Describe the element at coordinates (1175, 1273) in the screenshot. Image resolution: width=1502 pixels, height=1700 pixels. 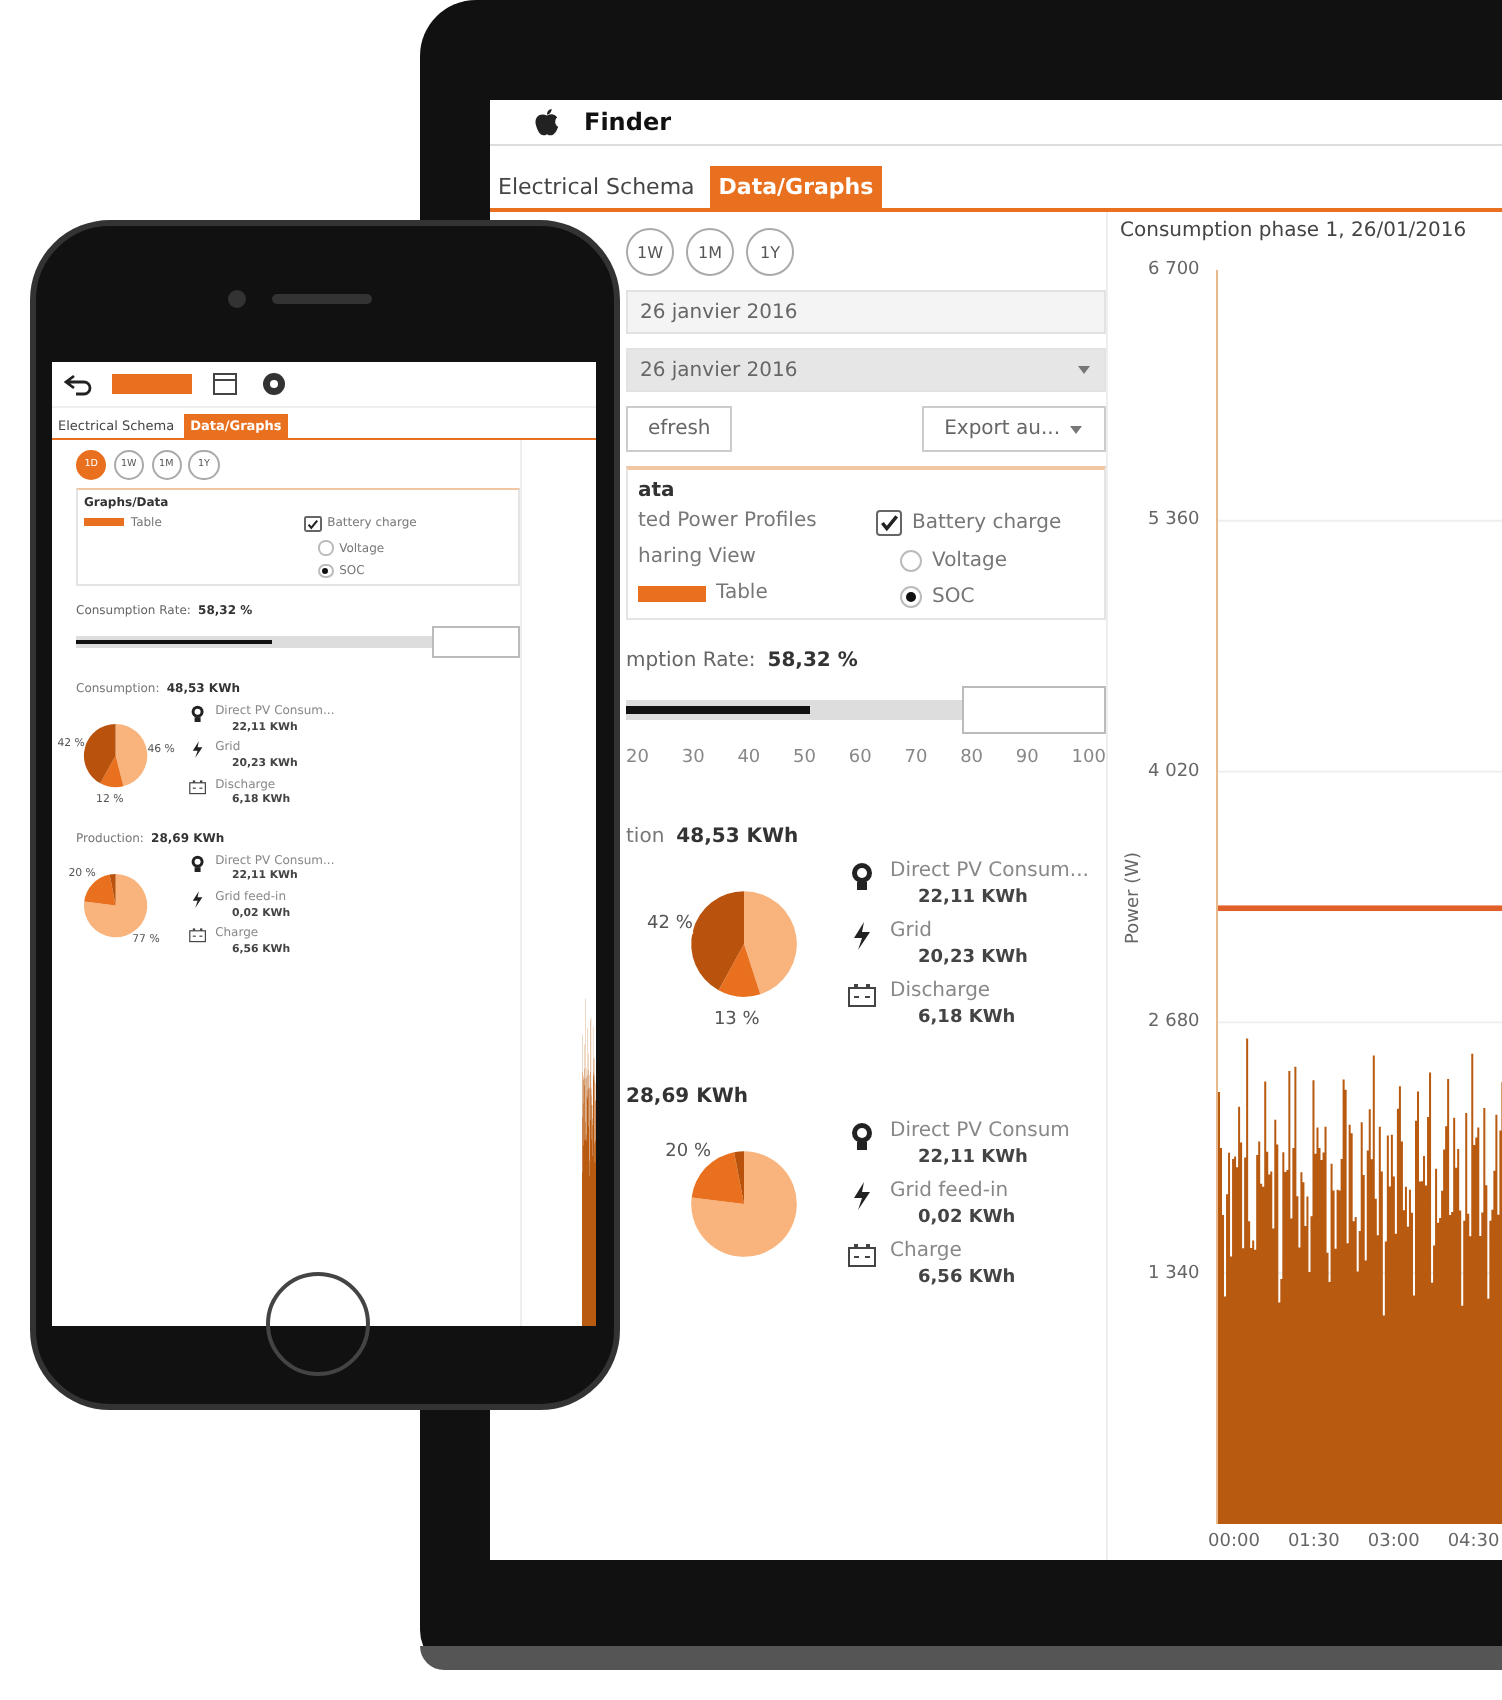
I see `axis-tick: 1 340` at that location.